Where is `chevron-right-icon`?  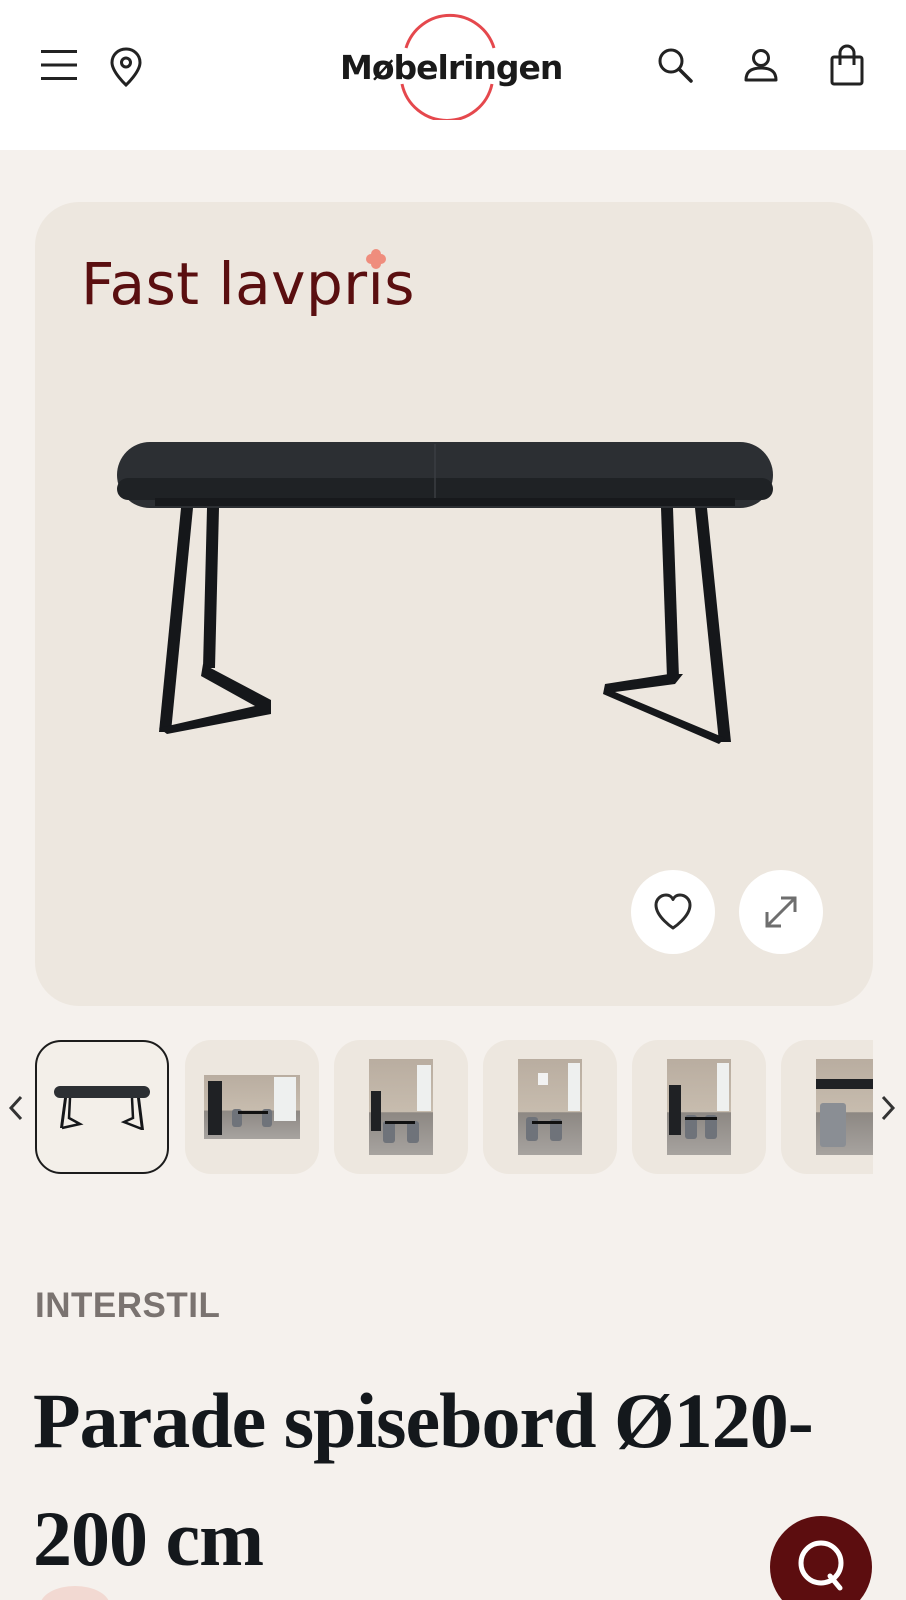 chevron-right-icon is located at coordinates (888, 1108).